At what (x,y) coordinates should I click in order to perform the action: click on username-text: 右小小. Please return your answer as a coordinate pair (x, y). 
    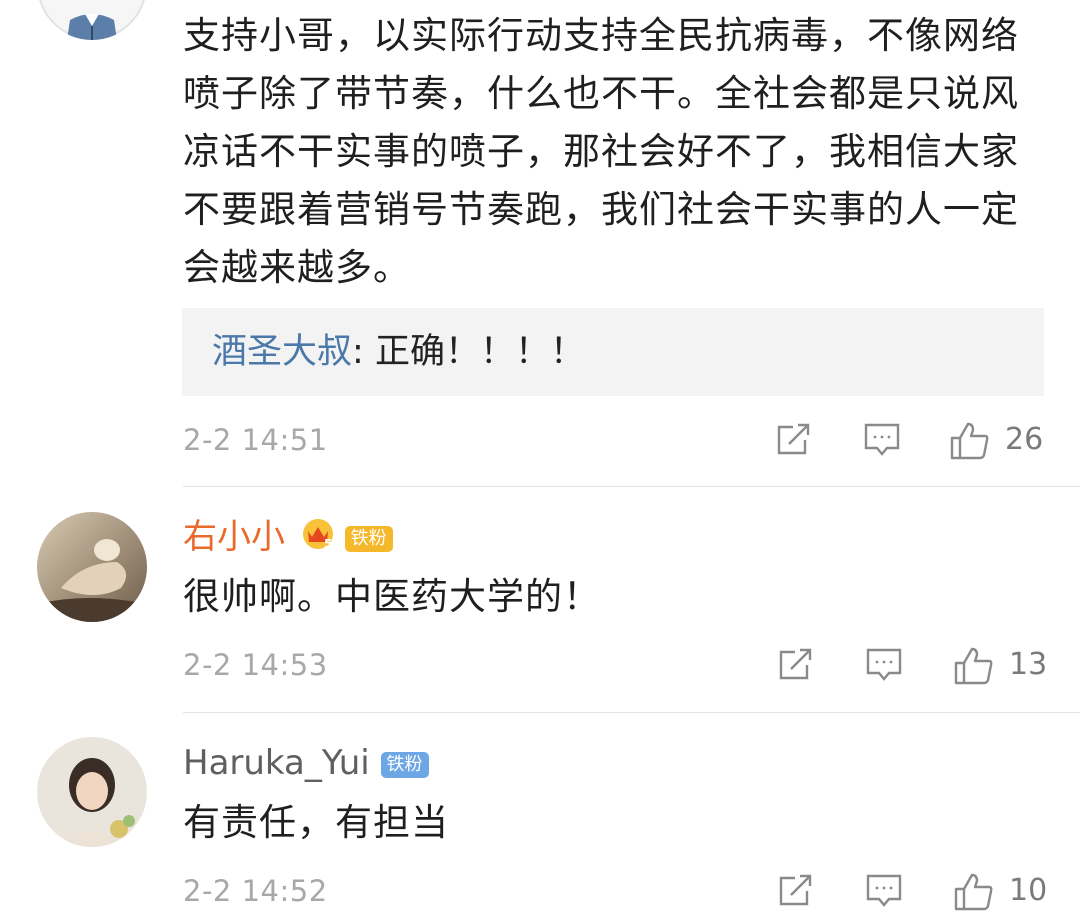
    Looking at the image, I should click on (234, 537).